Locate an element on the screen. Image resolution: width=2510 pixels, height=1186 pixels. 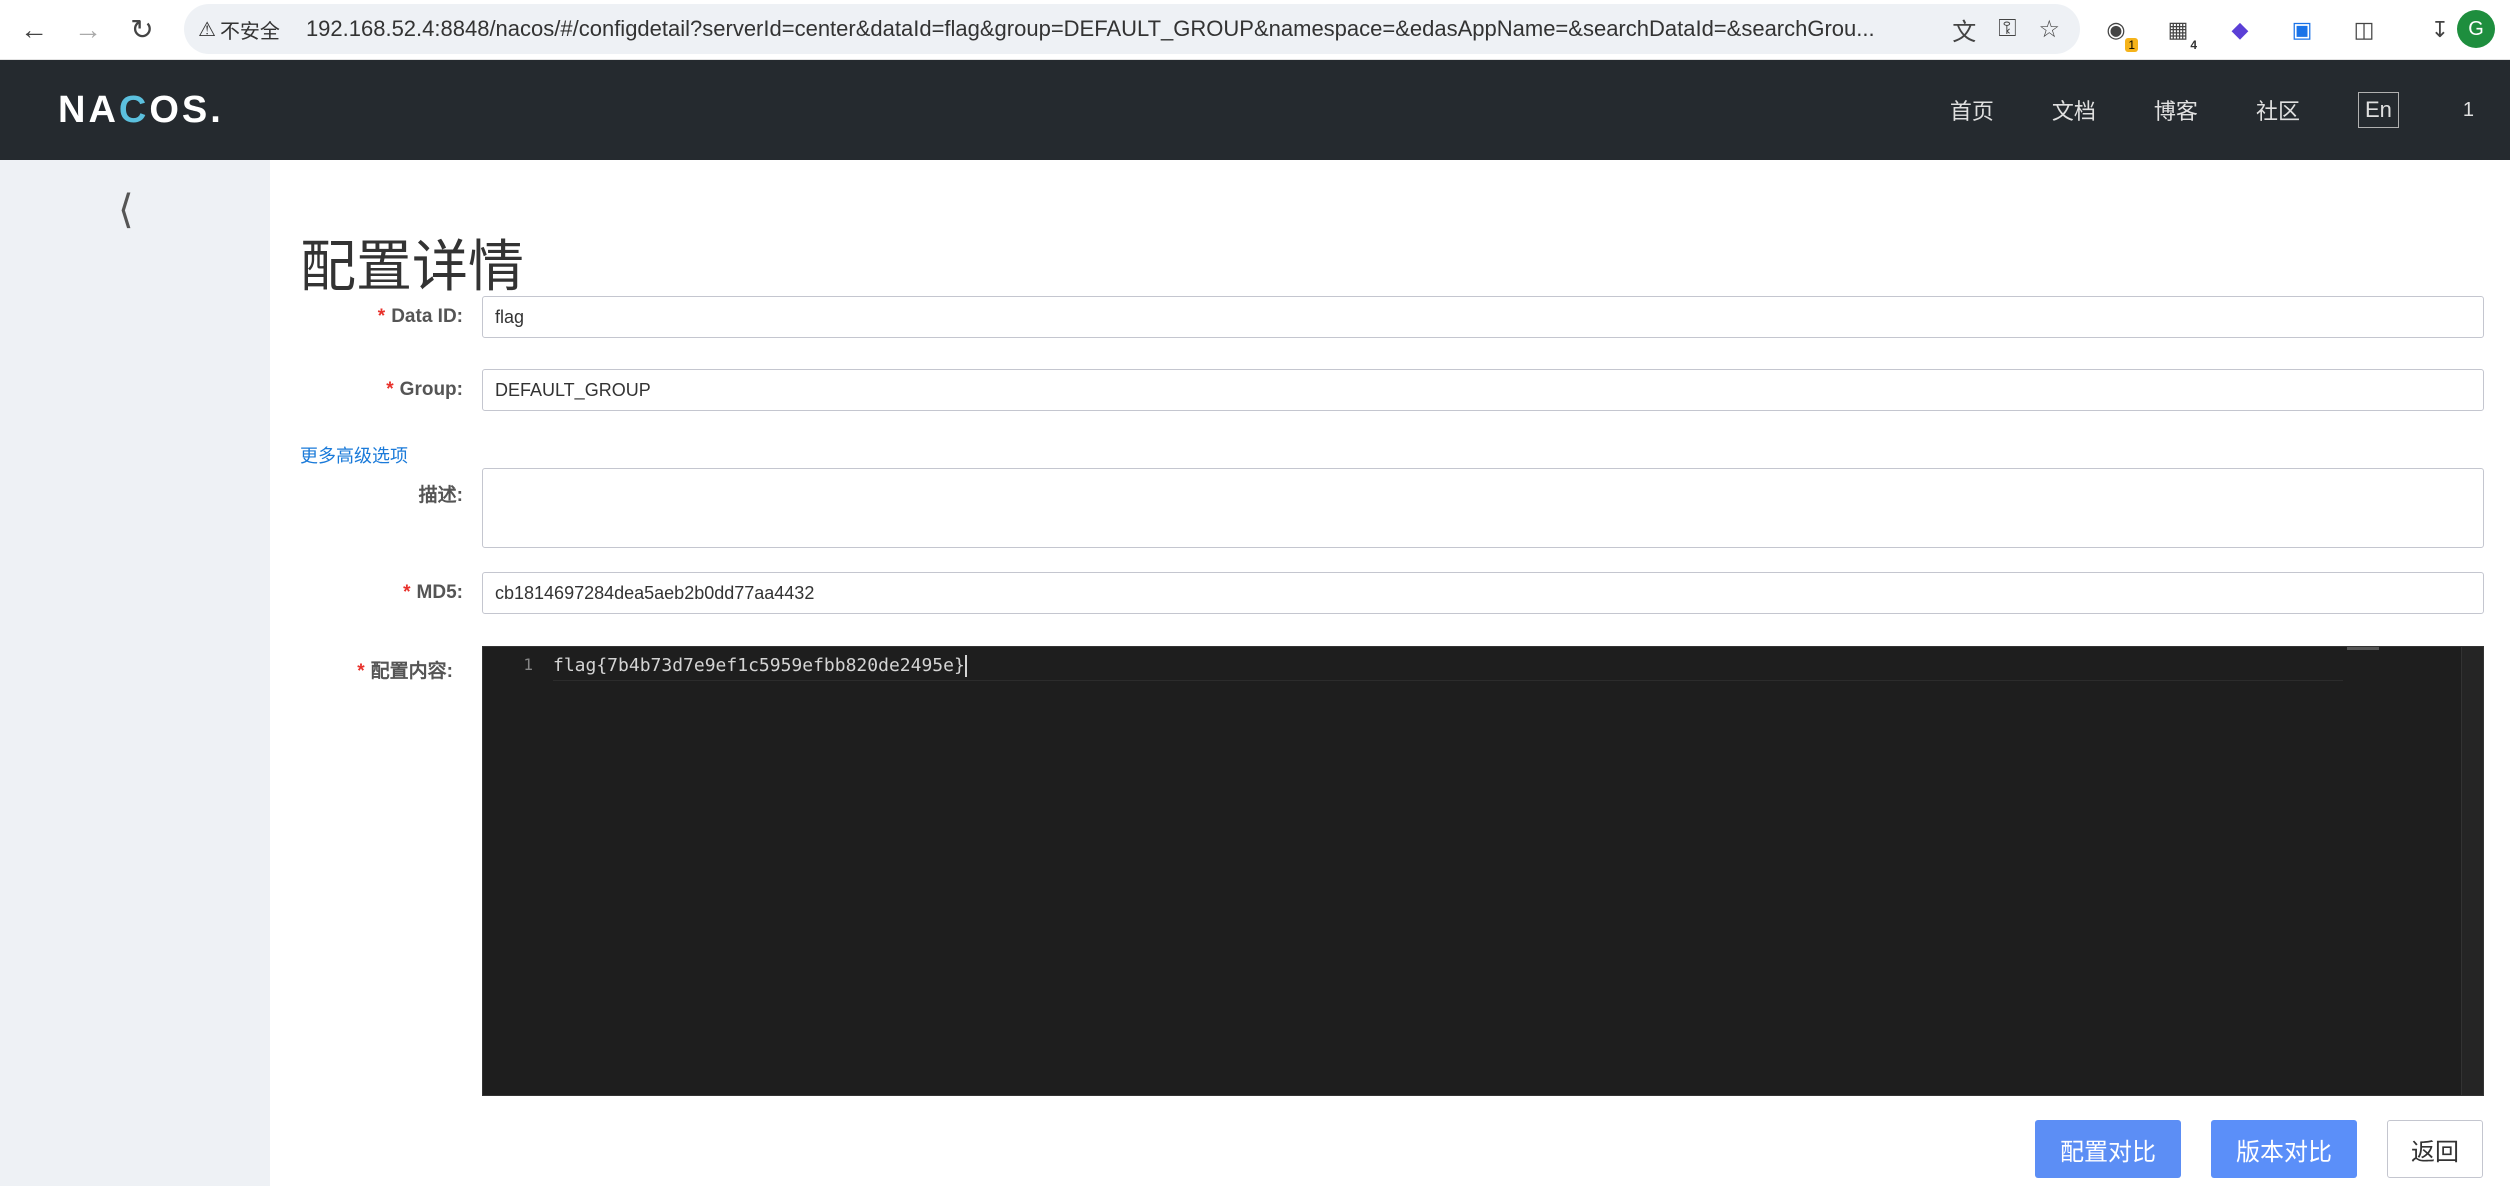
group-input is located at coordinates (1483, 390).